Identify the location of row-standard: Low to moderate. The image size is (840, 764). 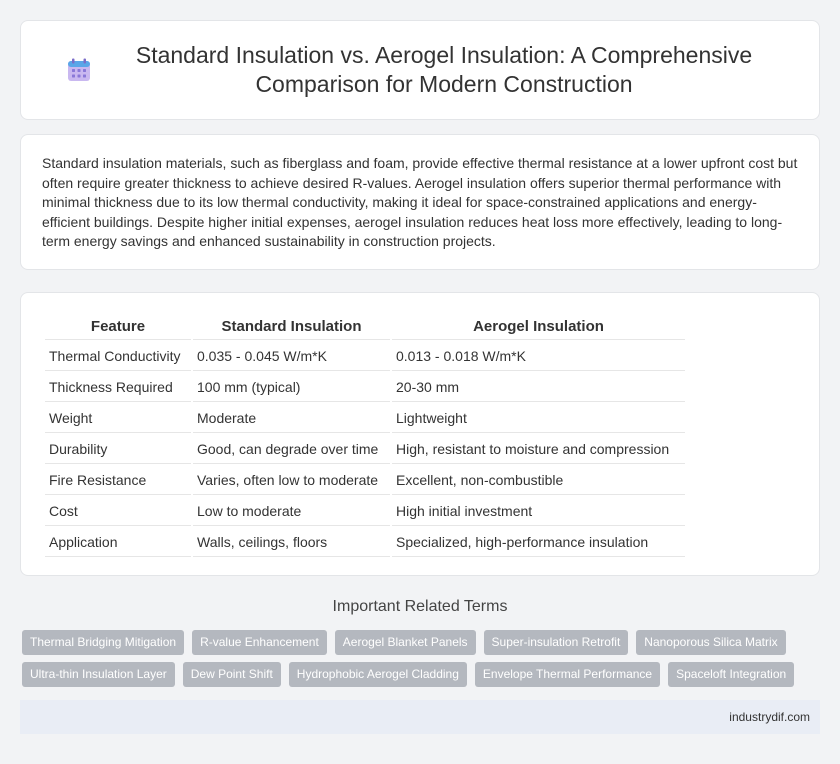
(291, 511).